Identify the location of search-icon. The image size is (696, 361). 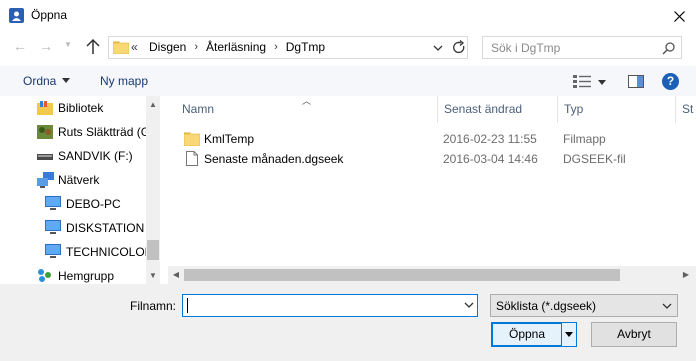
(669, 48).